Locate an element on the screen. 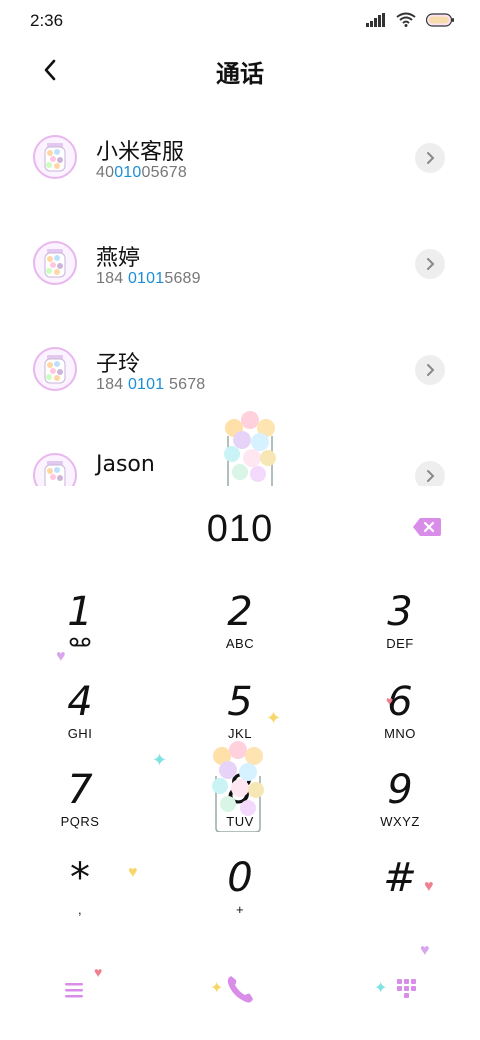 The image size is (480, 1040). status-bar: 2:36 is located at coordinates (240, 21).